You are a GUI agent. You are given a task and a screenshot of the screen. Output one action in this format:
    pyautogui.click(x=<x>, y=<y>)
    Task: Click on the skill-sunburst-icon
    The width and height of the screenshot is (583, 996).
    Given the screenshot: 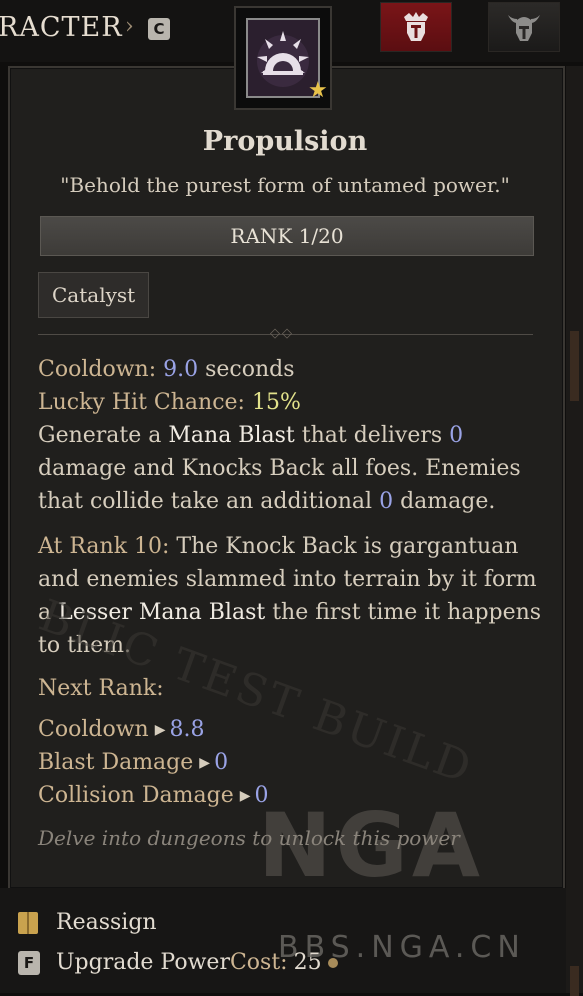 What is the action you would take?
    pyautogui.click(x=283, y=59)
    